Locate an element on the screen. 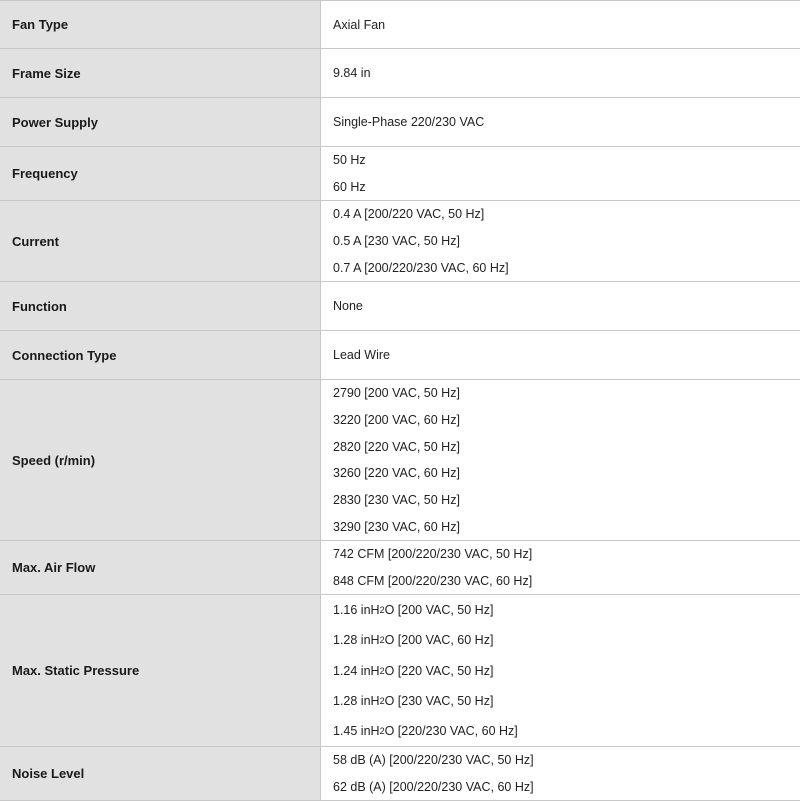  spec-label: Function is located at coordinates (160, 306).